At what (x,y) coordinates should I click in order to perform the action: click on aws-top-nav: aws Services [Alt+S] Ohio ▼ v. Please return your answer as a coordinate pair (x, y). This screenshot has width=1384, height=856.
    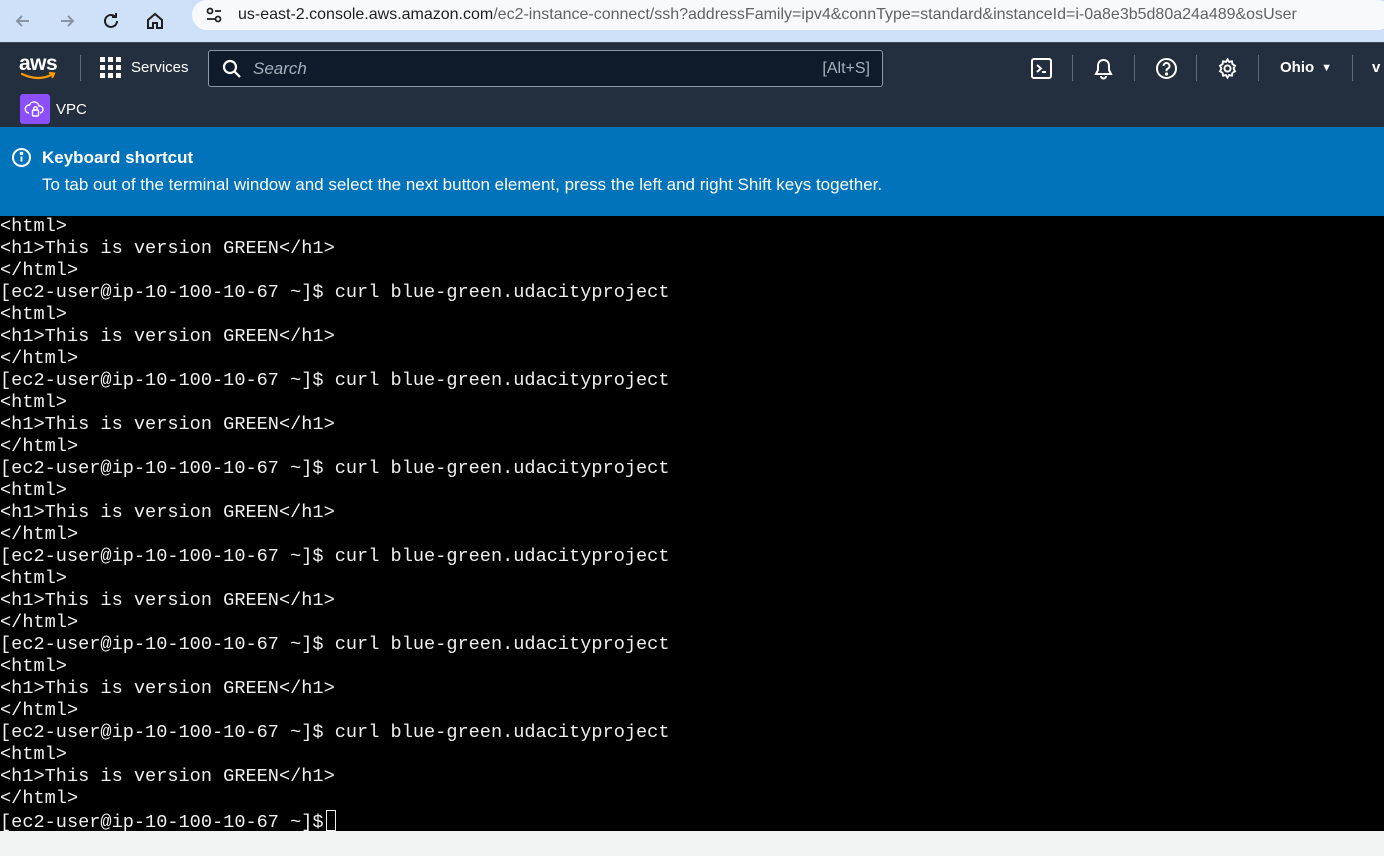
    Looking at the image, I should click on (692, 67).